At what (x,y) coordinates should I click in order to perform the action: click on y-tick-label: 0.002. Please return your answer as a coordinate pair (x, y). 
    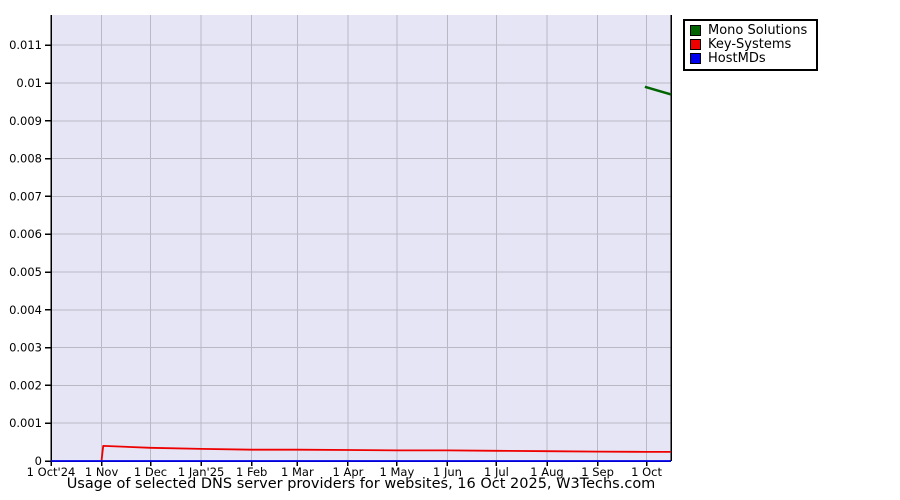
    Looking at the image, I should click on (25, 385).